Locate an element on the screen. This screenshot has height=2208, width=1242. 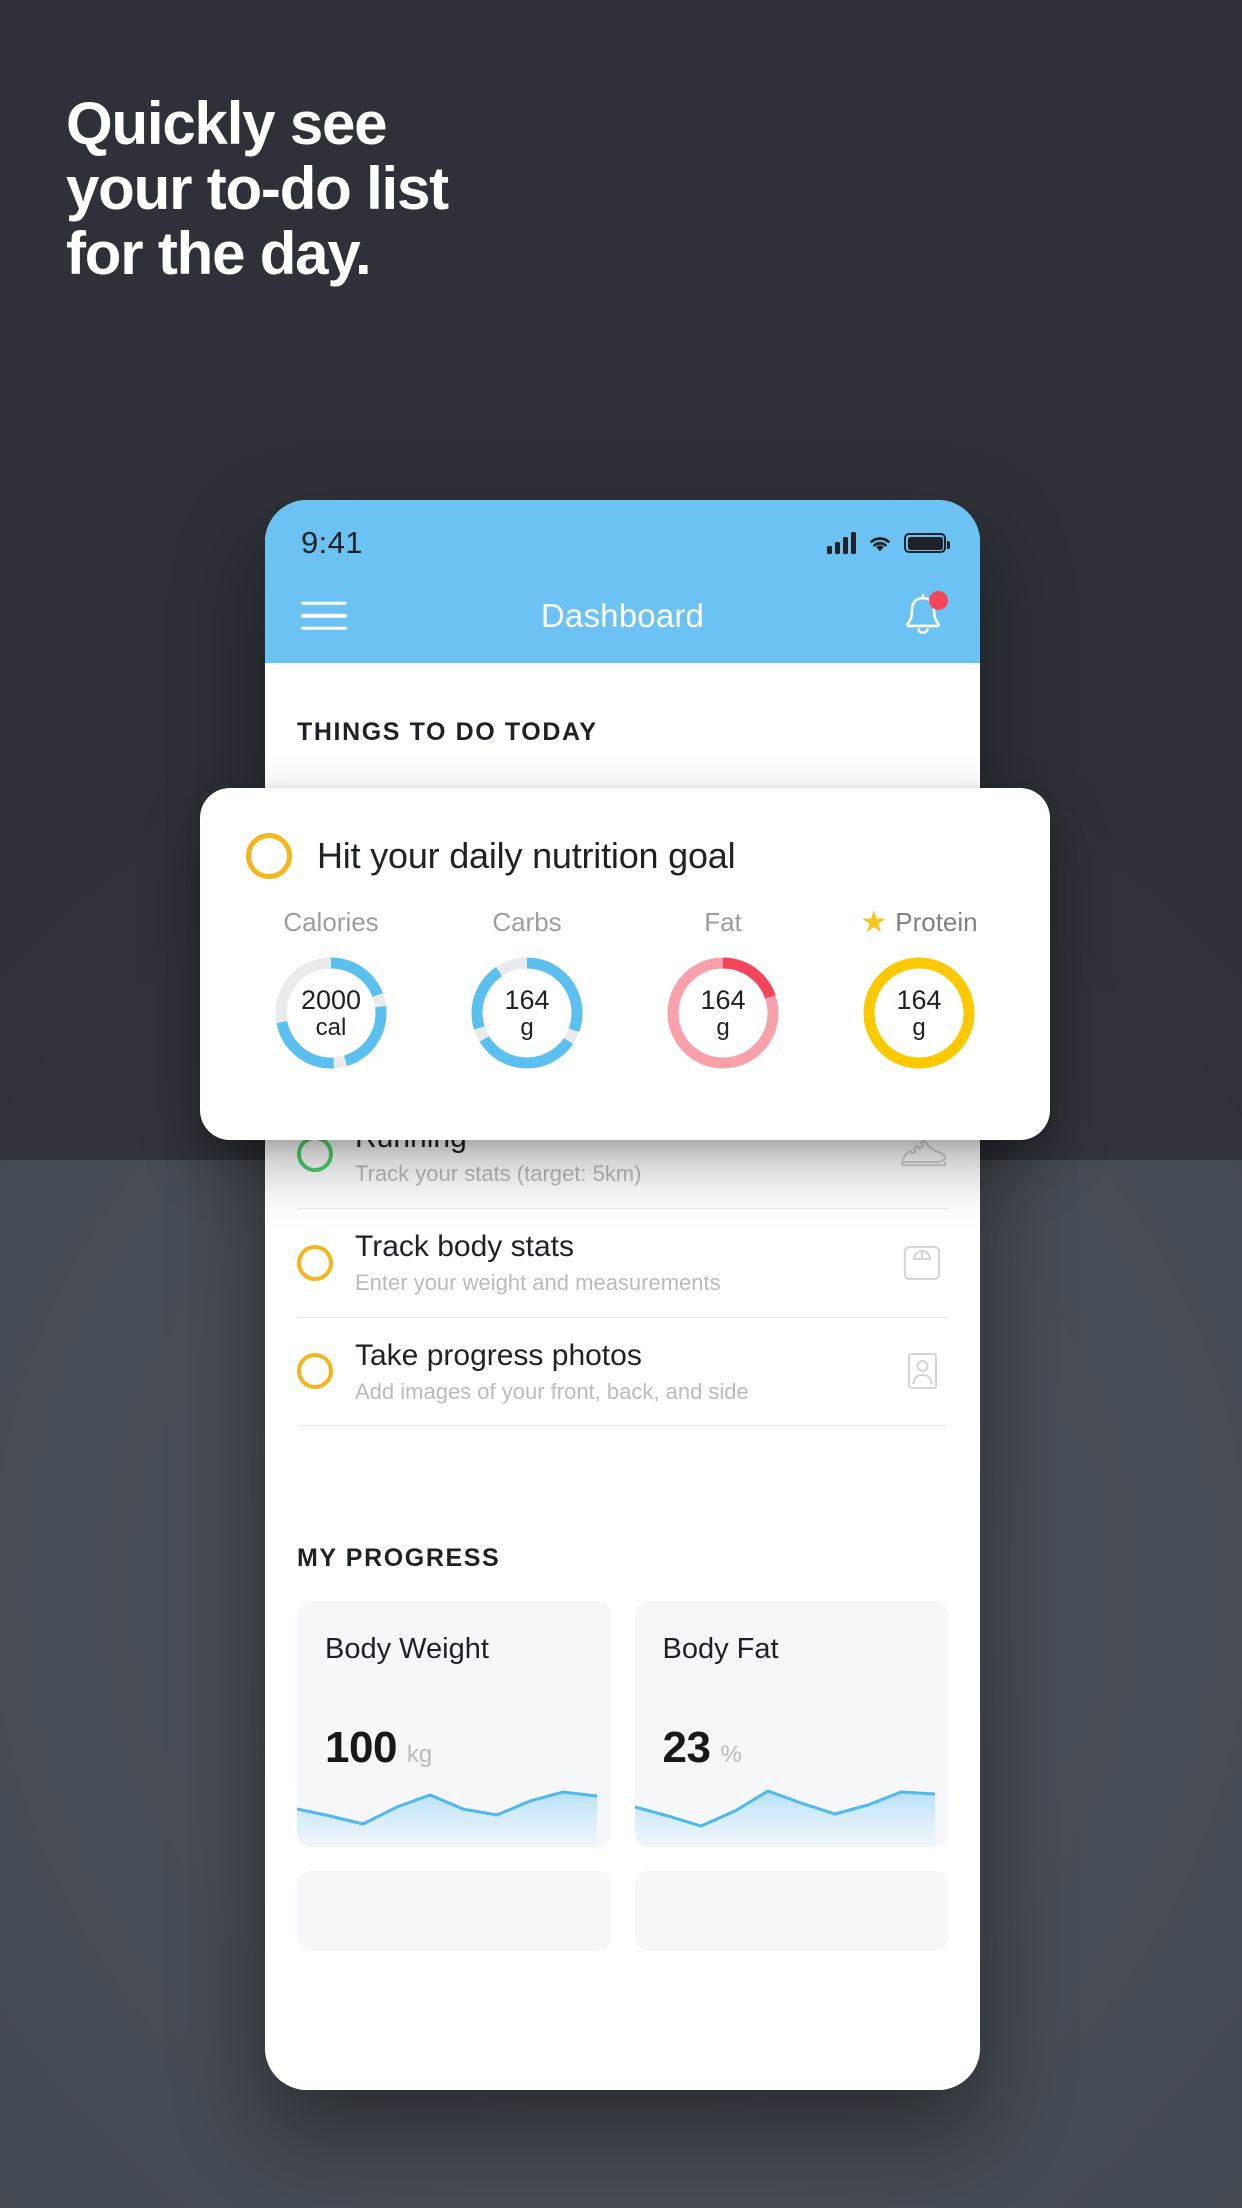
task-subtitle: Track your stats (target: 5km) is located at coordinates (498, 1174).